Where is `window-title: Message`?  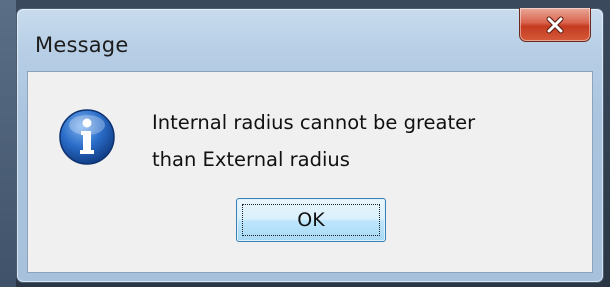 window-title: Message is located at coordinates (82, 45).